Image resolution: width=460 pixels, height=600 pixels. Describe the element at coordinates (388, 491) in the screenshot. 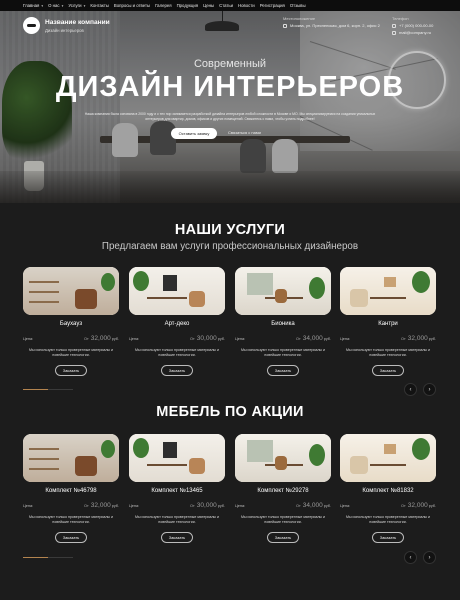

I see `card-title: Комплект №81832` at that location.